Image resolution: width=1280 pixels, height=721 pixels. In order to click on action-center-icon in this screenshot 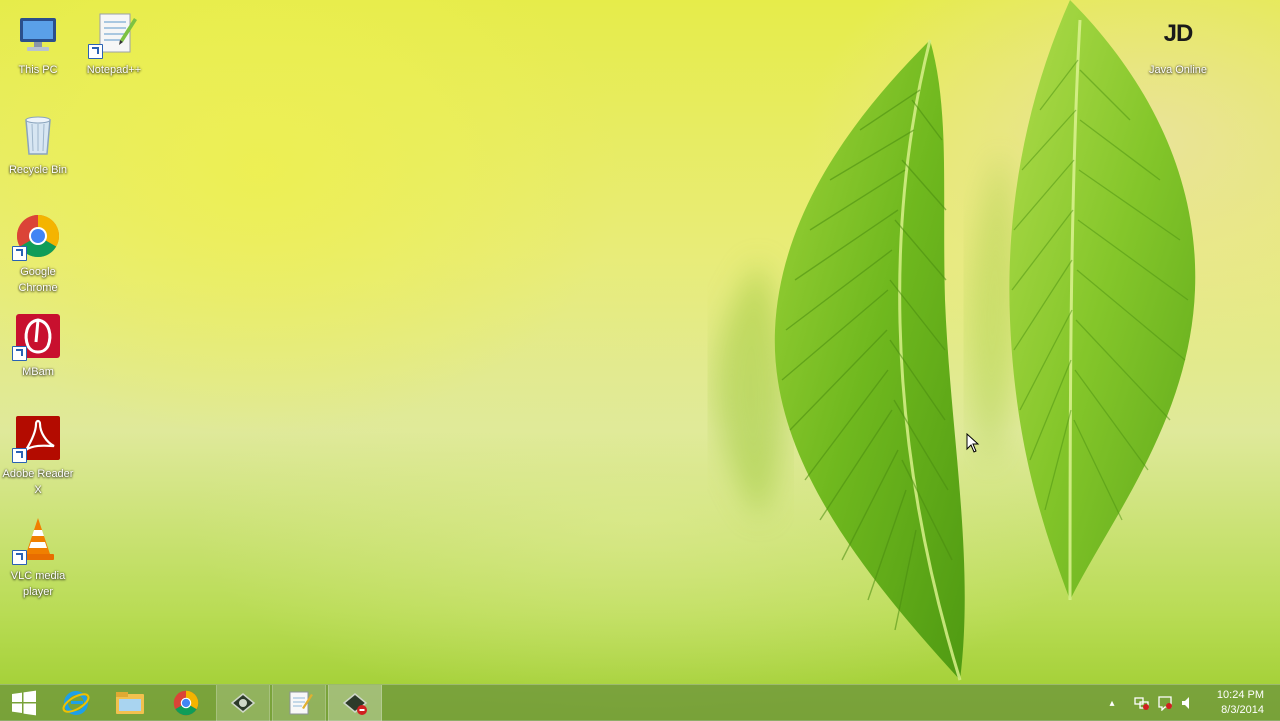, I will do `click(1165, 703)`.